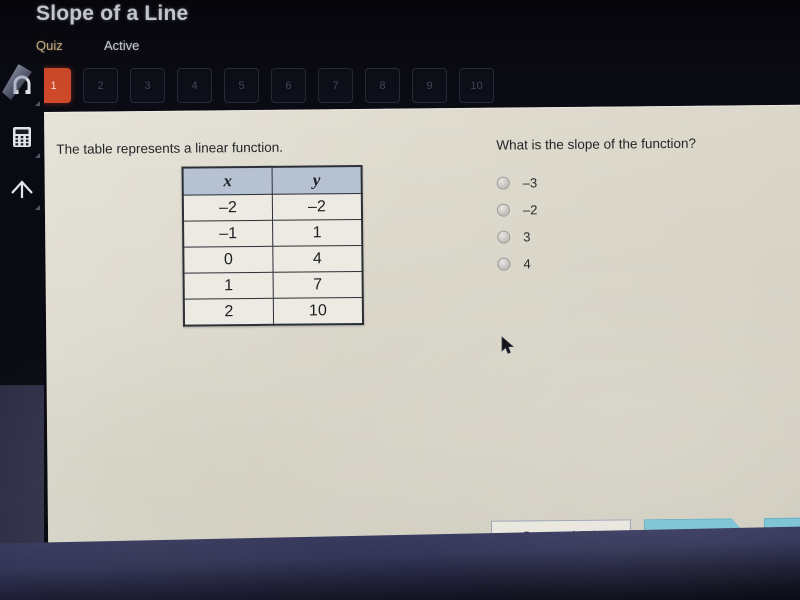 The width and height of the screenshot is (800, 600). What do you see at coordinates (317, 207) in the screenshot?
I see `table-cell-y: –2` at bounding box center [317, 207].